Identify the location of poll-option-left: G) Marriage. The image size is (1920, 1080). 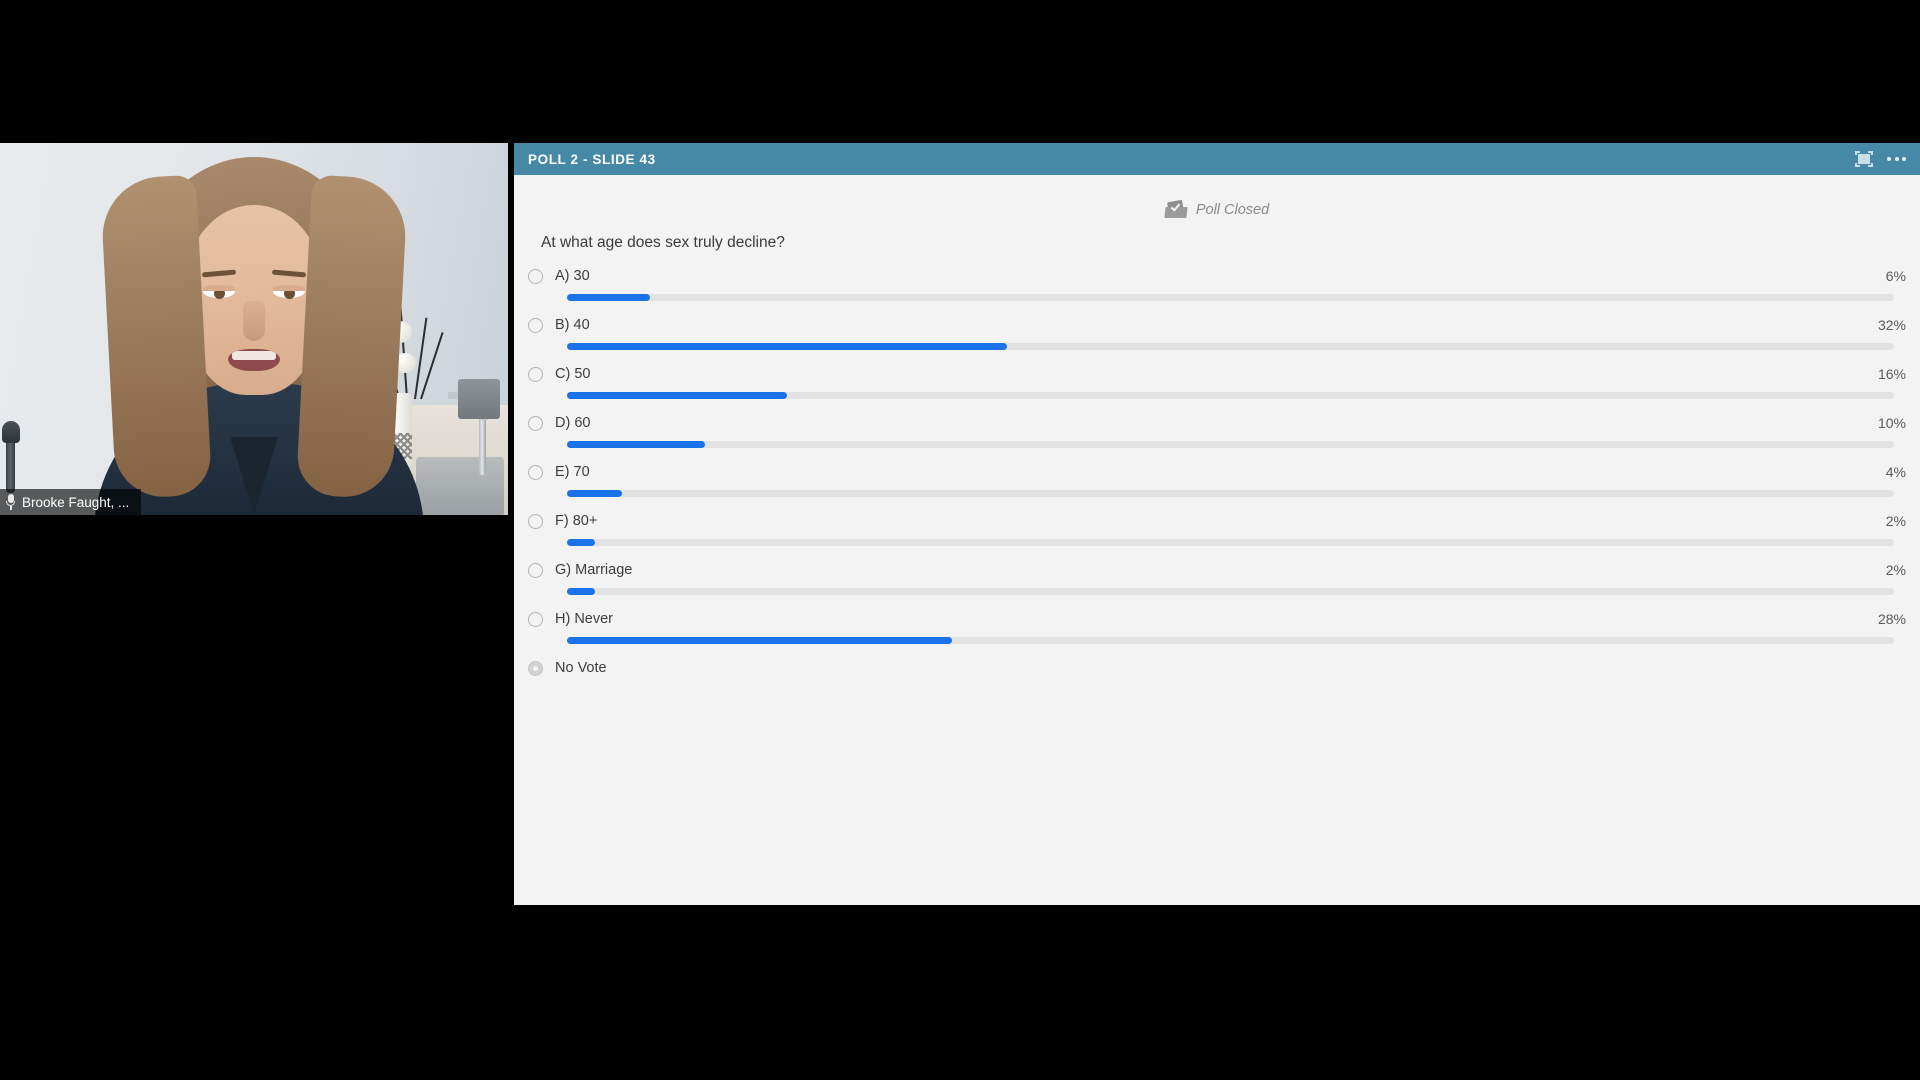
(580, 570).